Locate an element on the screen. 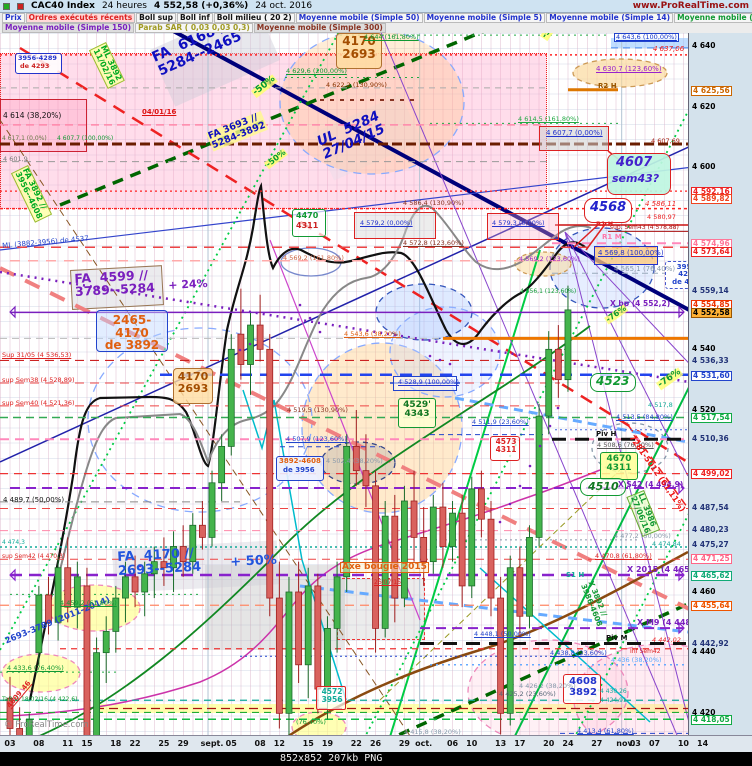  trend-line is located at coordinates (571, 420).